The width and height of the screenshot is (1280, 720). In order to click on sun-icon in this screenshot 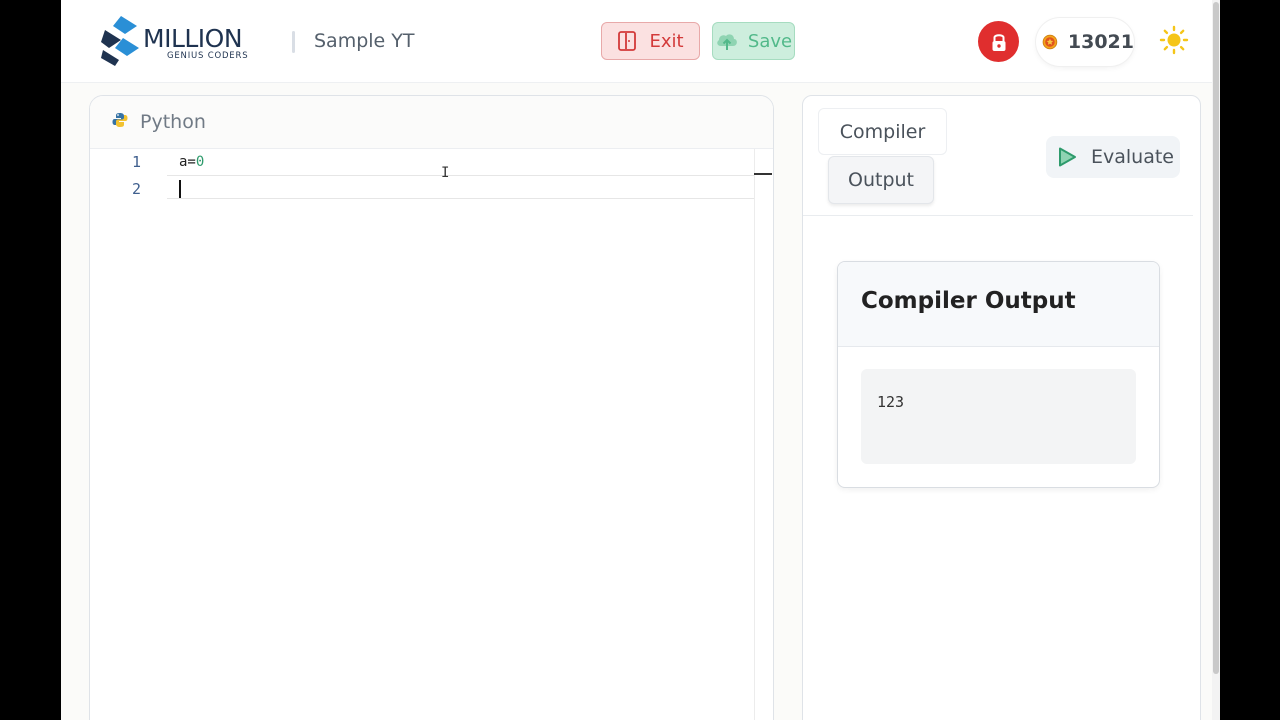, I will do `click(1174, 40)`.